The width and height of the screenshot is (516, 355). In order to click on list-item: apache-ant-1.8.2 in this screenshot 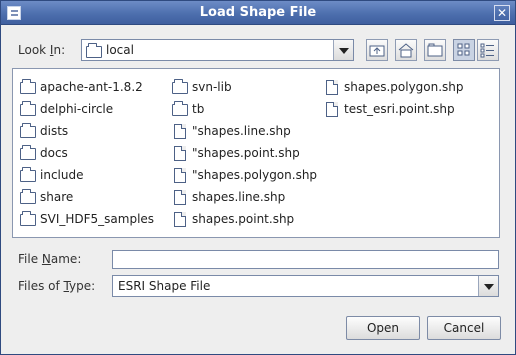, I will do `click(93, 88)`.